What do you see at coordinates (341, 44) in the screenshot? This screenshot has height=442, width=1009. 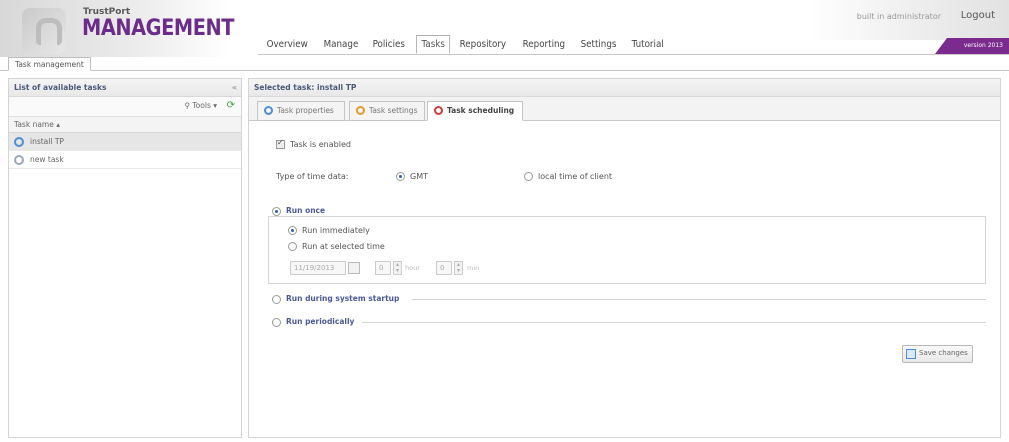 I see `nav-manage: Manage` at bounding box center [341, 44].